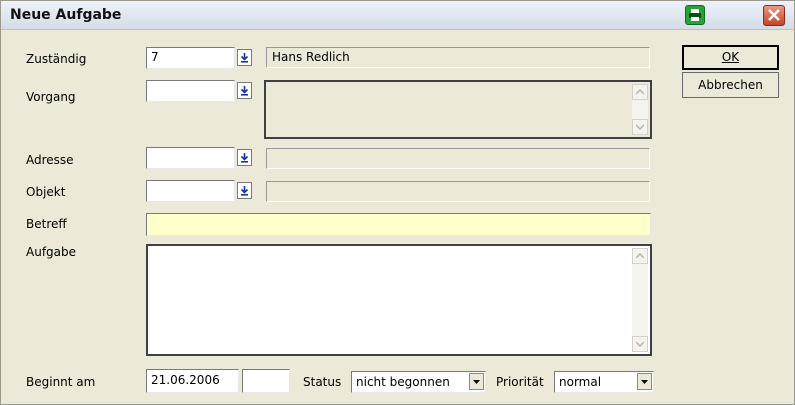  Describe the element at coordinates (580, 382) in the screenshot. I see `prioritaet-value: normal` at that location.